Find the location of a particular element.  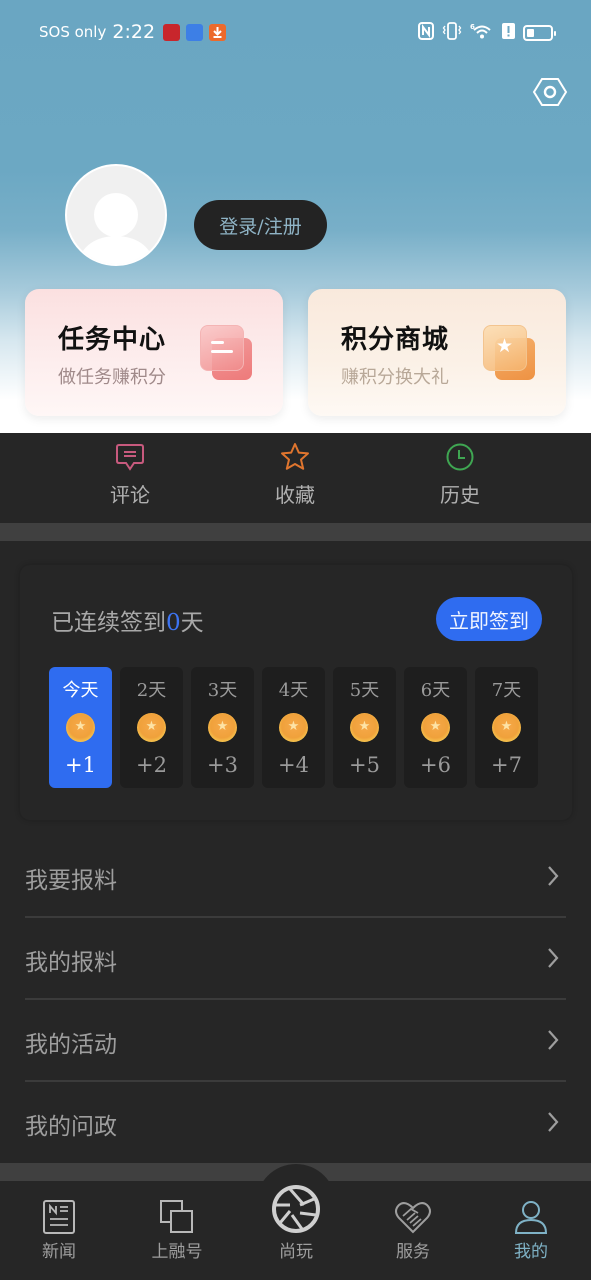

nav-tab-shangwan: 尚玩 is located at coordinates (296, 1222).